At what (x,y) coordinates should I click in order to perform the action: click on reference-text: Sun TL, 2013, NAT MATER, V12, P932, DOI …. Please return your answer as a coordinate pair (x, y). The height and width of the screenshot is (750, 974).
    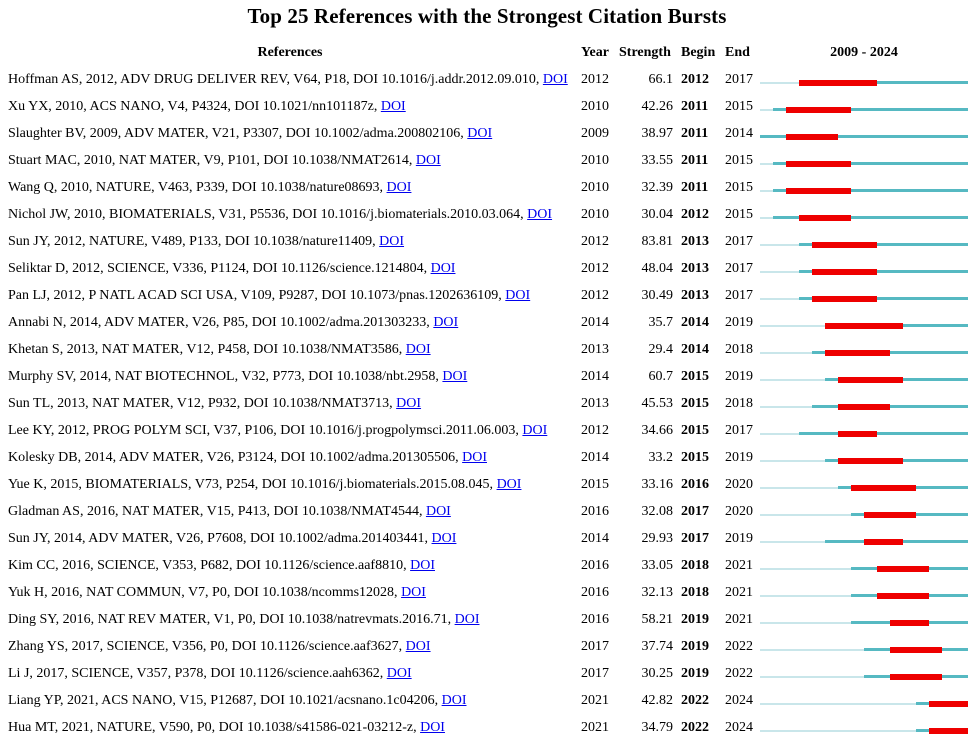
    Looking at the image, I should click on (202, 403).